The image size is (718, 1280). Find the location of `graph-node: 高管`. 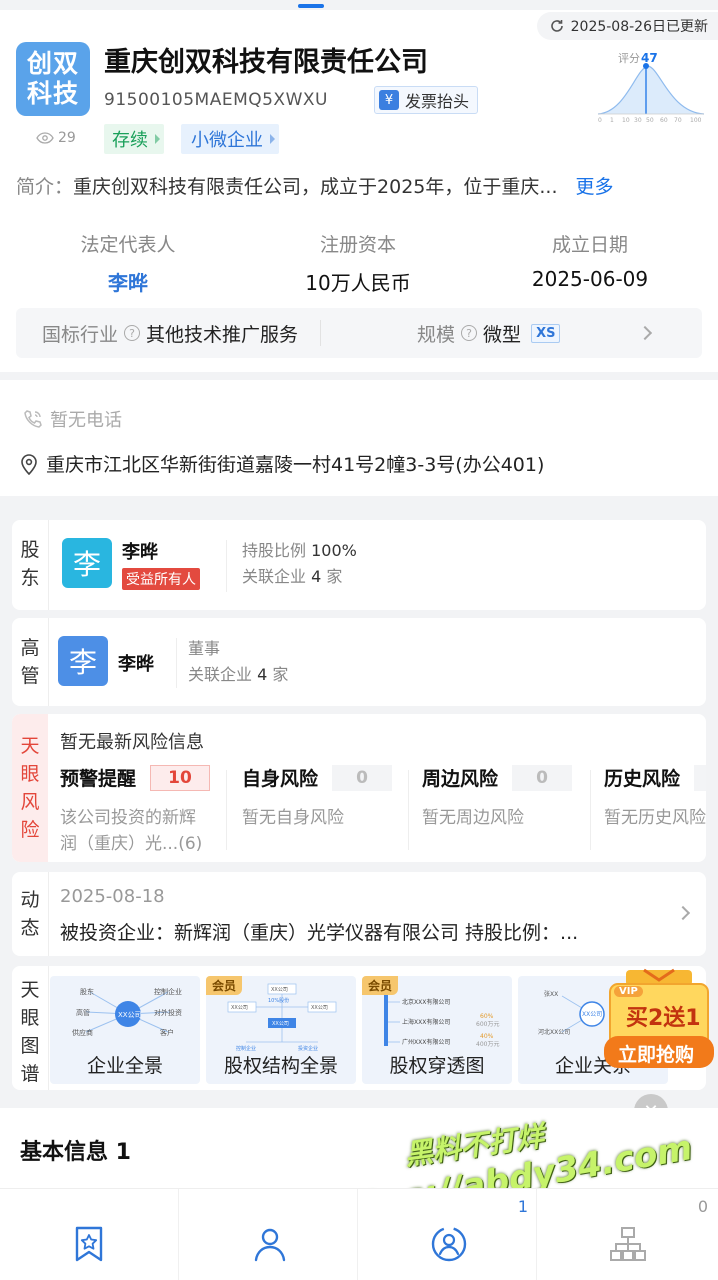

graph-node: 高管 is located at coordinates (83, 1012).